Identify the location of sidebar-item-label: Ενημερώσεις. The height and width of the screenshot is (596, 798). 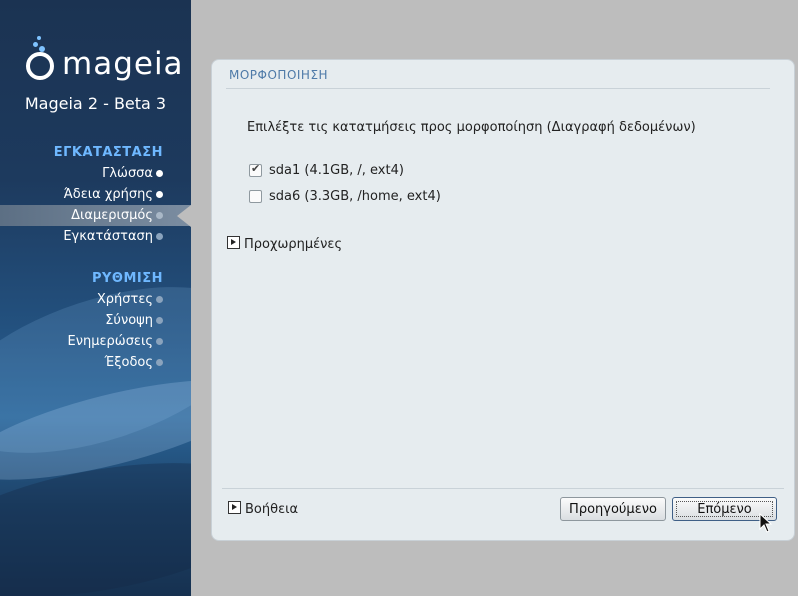
(110, 341).